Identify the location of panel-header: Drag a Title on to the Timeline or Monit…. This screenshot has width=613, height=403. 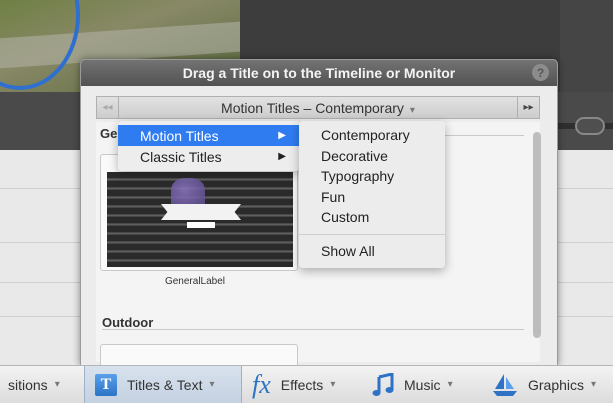
(319, 73).